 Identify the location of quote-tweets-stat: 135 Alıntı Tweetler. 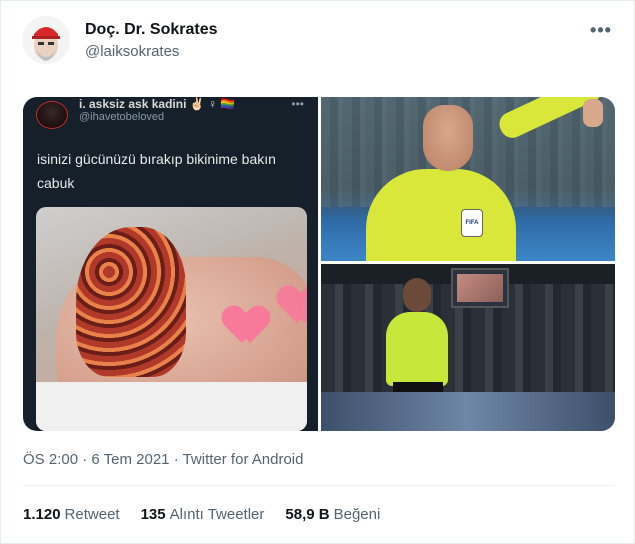
(203, 514).